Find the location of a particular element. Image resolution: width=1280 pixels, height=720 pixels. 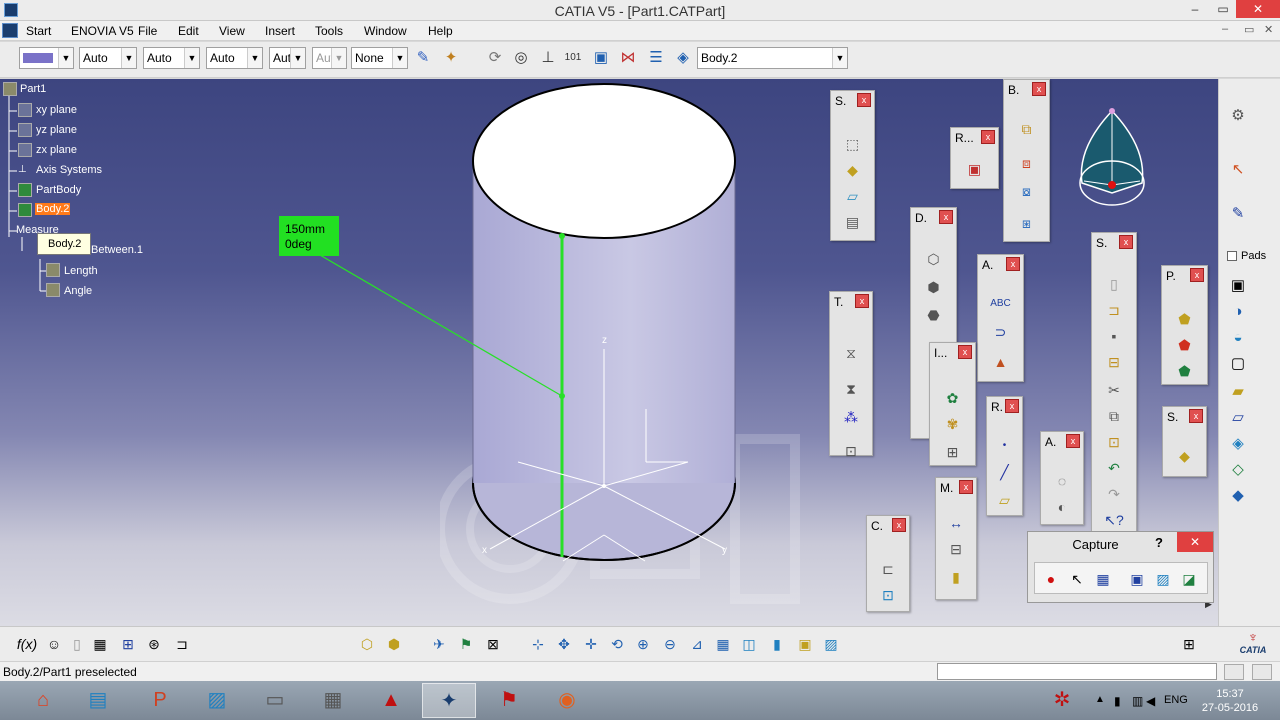

panel-s1: S. x ⬚ ◆ ▱ ▤ is located at coordinates (852, 165).